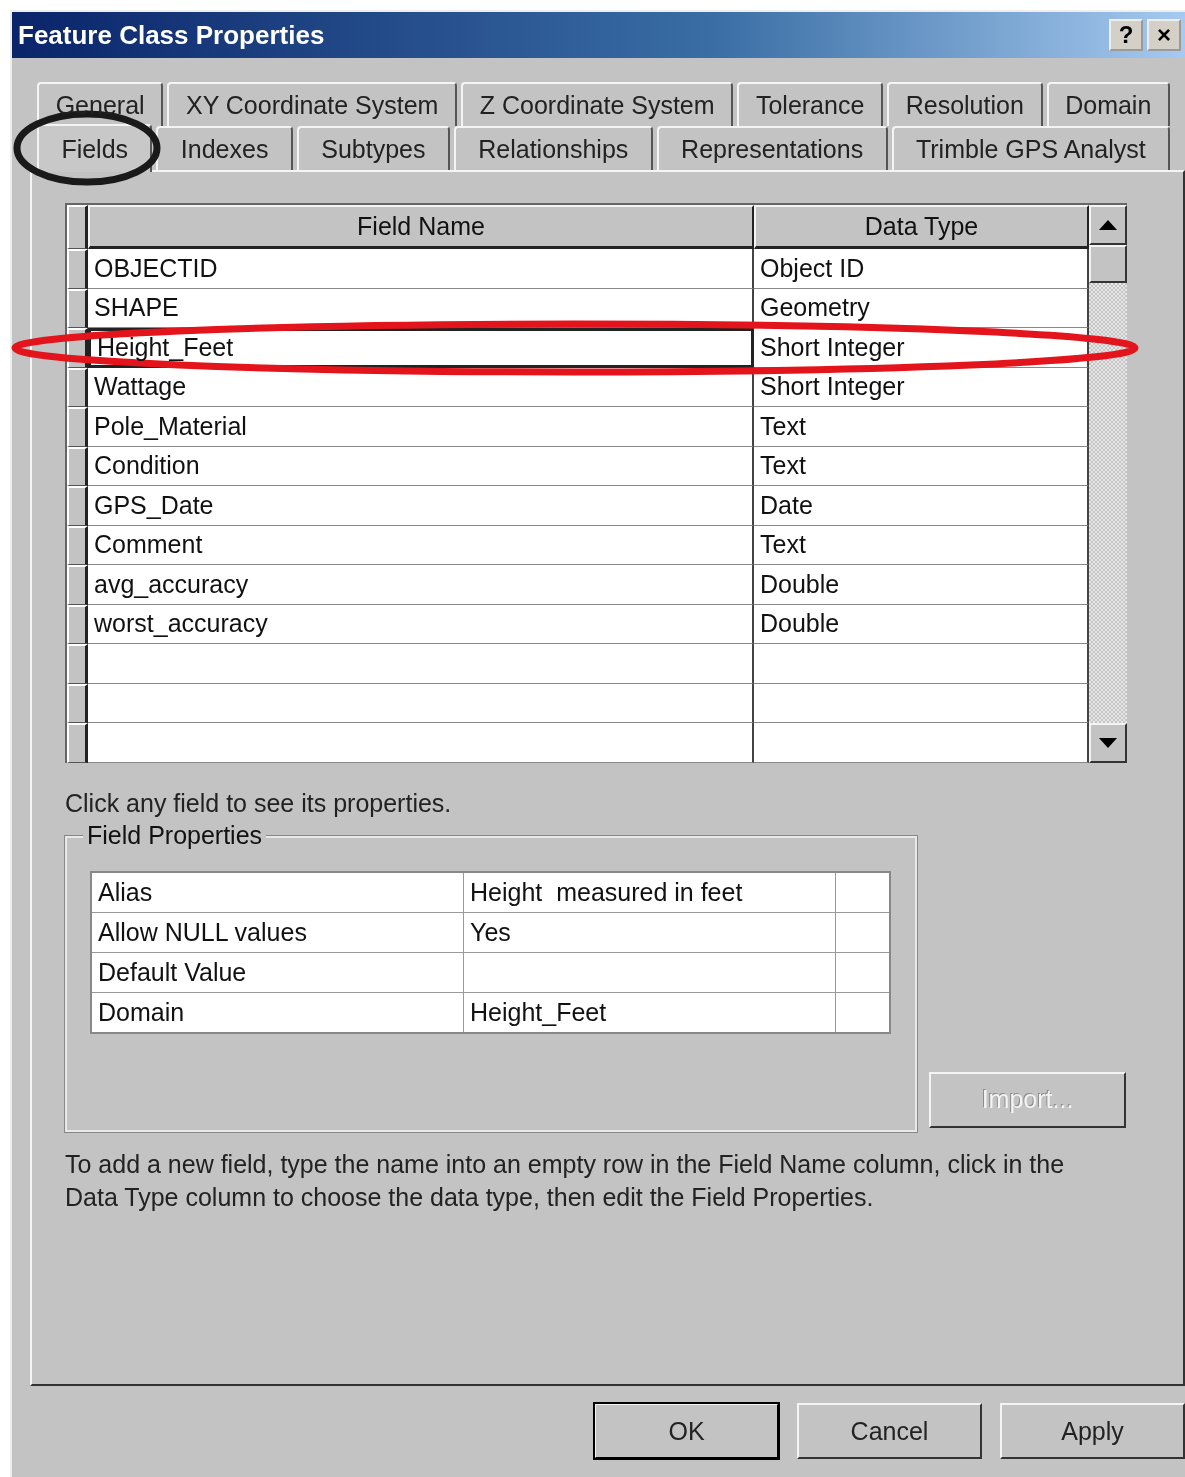  Describe the element at coordinates (421, 506) in the screenshot. I see `table-cell: GPS_Date` at that location.